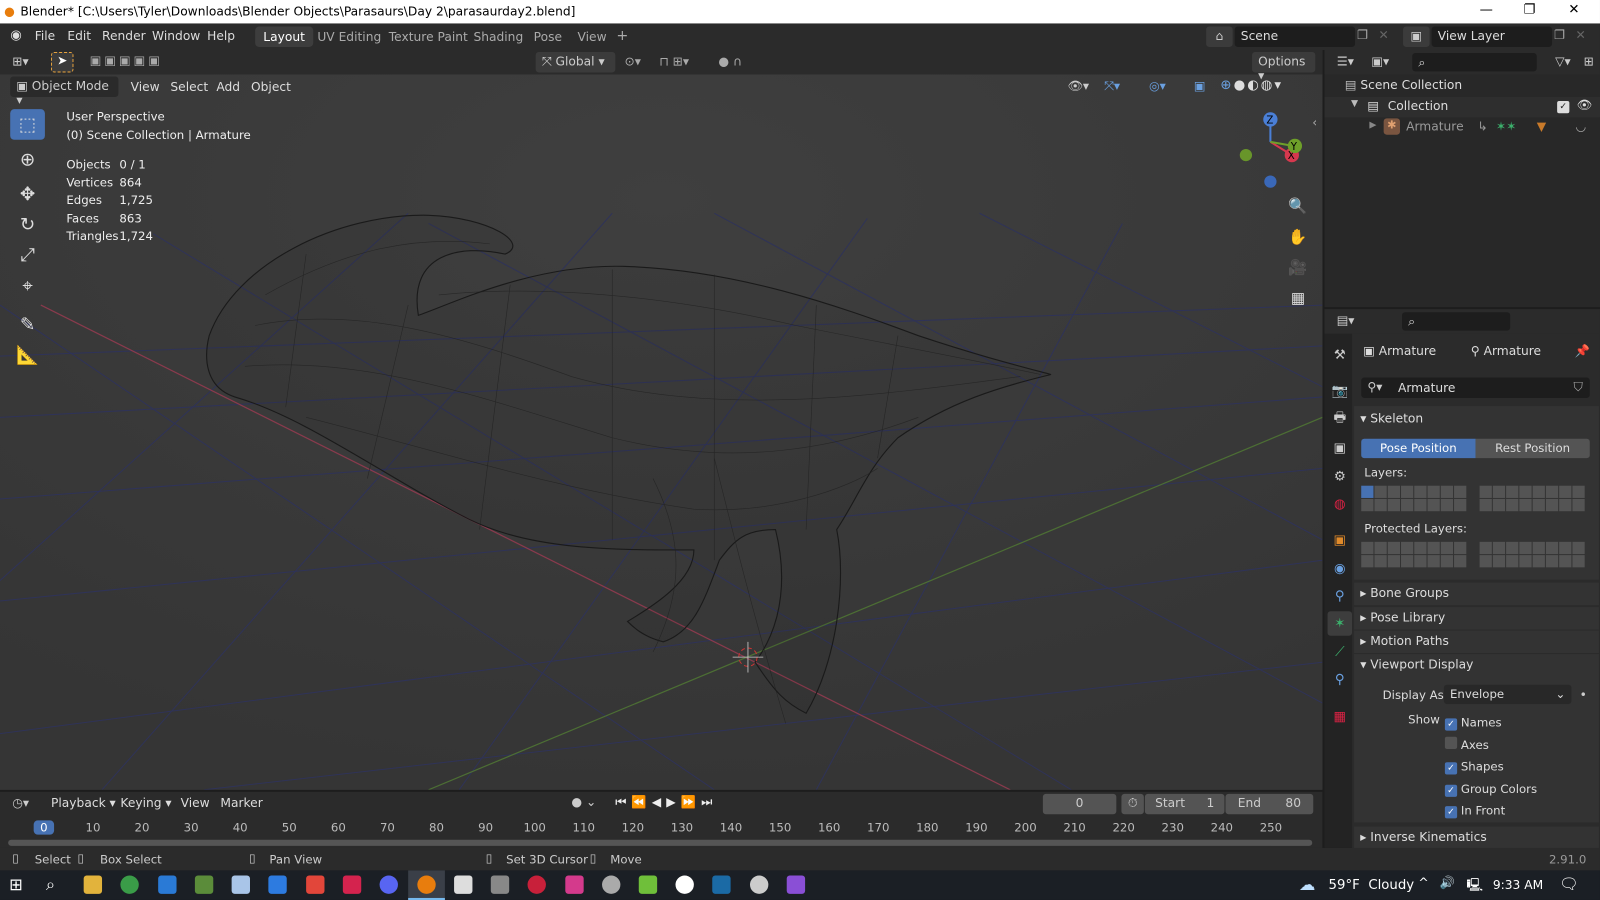 The width and height of the screenshot is (1600, 900). What do you see at coordinates (1200, 86) in the screenshot?
I see `xray-icon: ▣` at bounding box center [1200, 86].